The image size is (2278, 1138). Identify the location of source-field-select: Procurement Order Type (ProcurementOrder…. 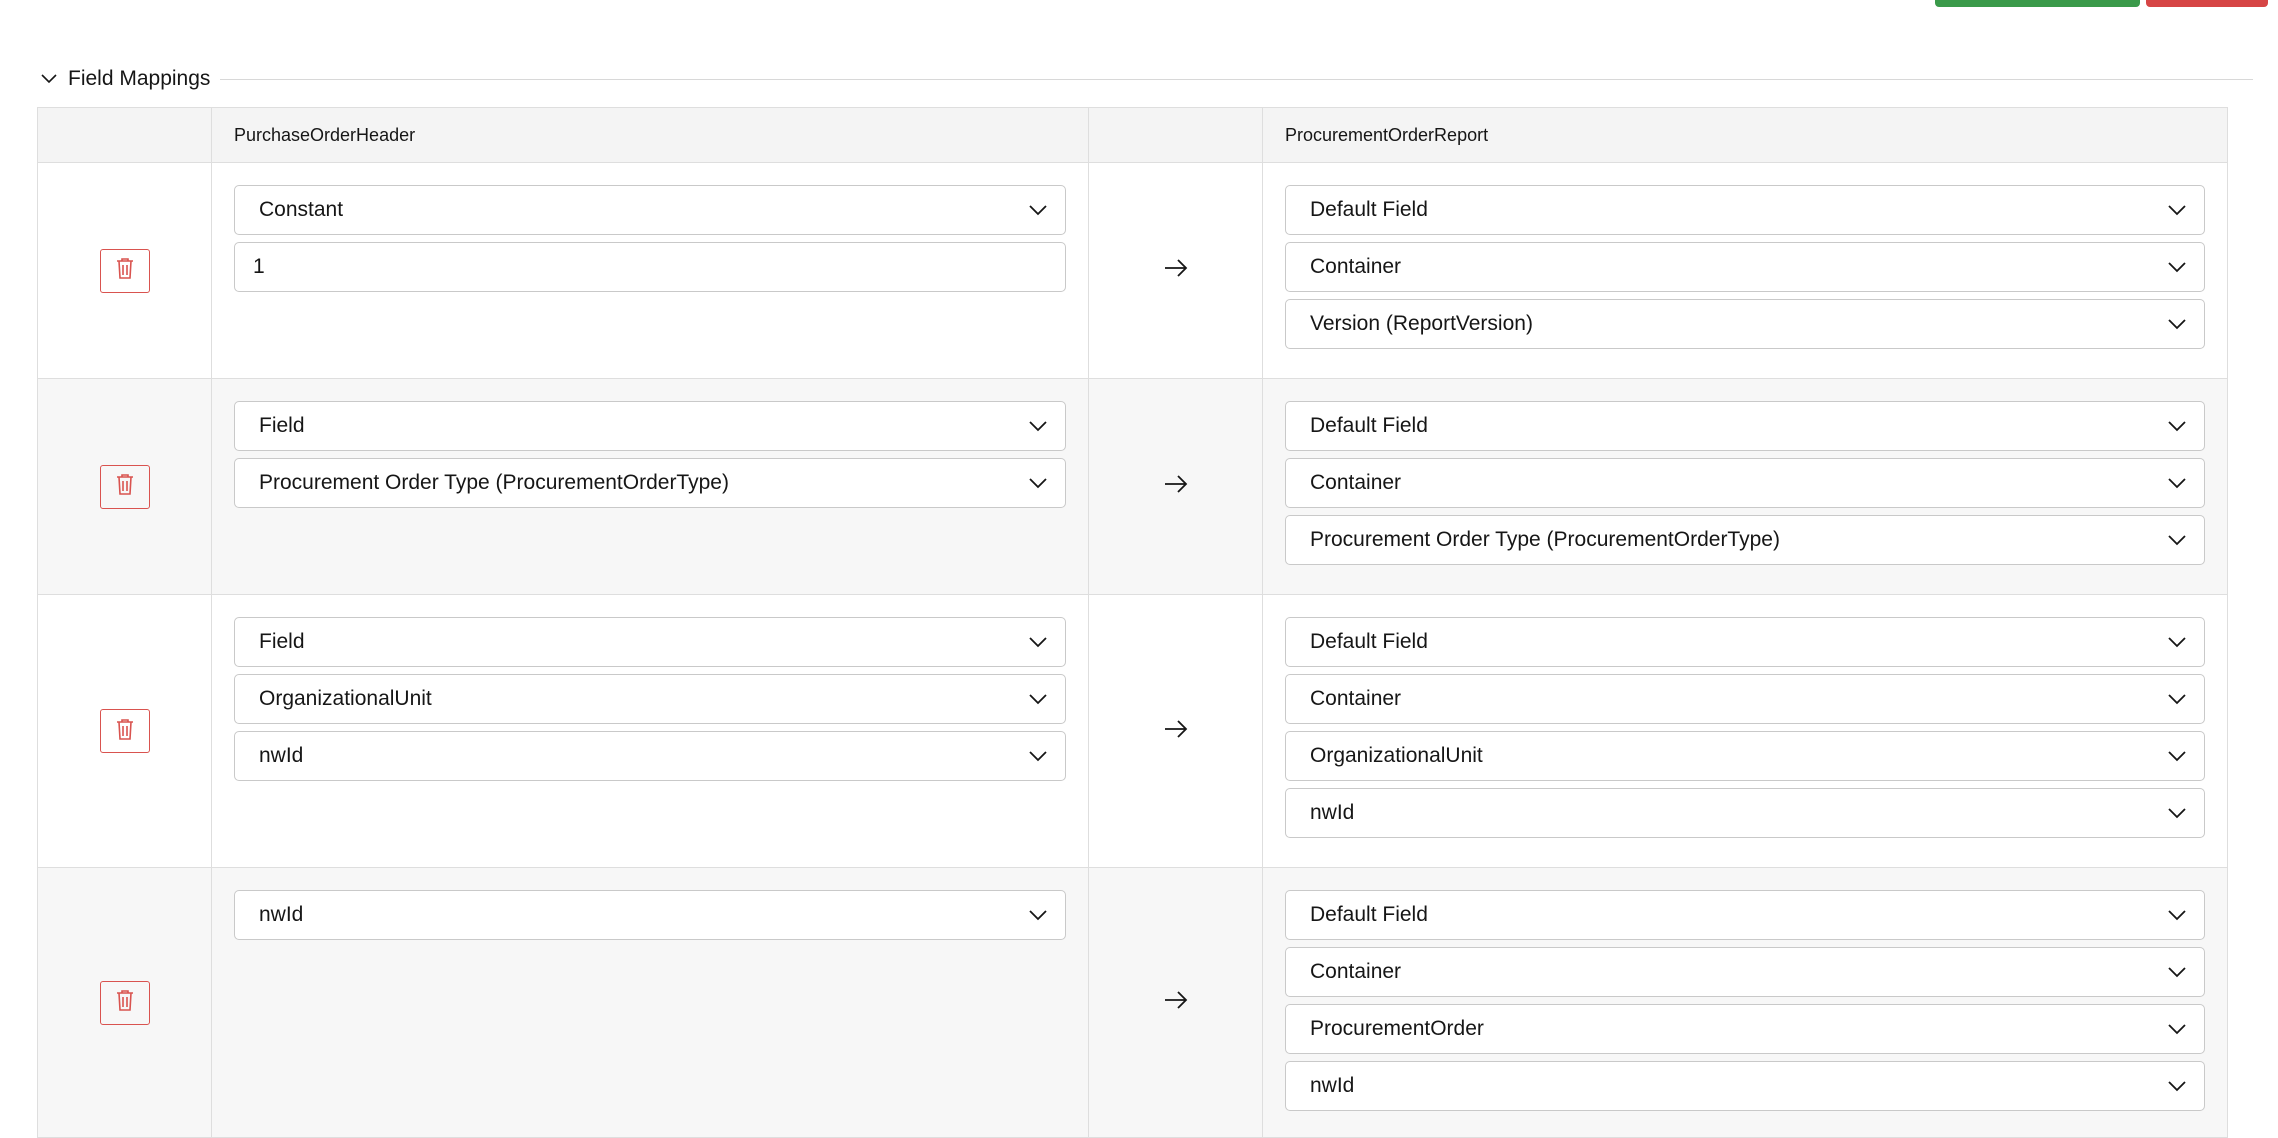
(650, 483).